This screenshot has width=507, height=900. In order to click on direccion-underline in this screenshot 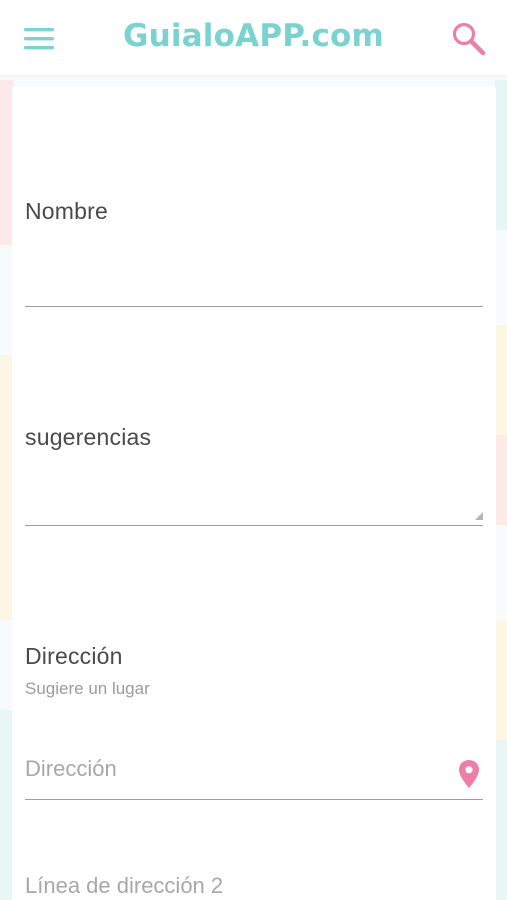, I will do `click(254, 799)`.